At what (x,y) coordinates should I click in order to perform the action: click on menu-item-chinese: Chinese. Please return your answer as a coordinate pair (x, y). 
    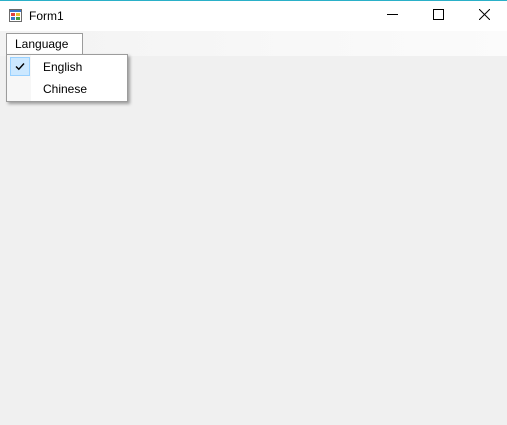
    Looking at the image, I should click on (67, 88).